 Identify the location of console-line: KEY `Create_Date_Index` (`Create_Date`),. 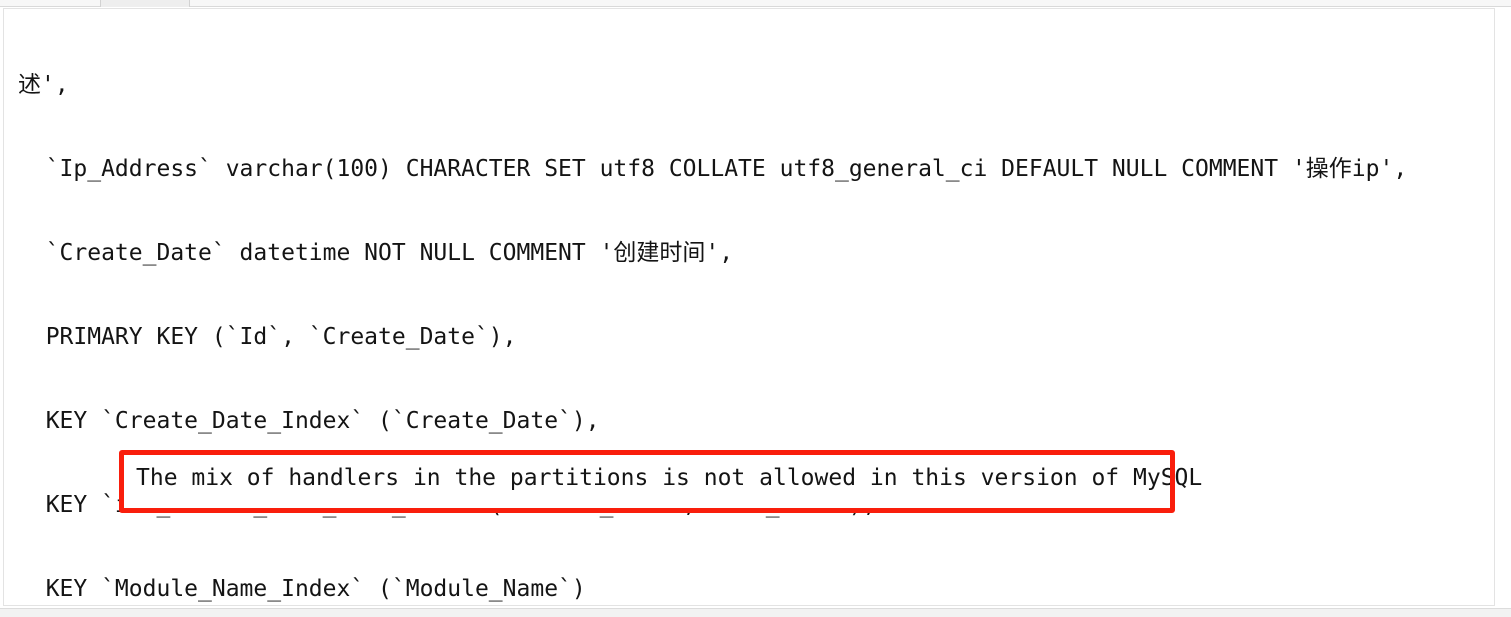
(309, 421).